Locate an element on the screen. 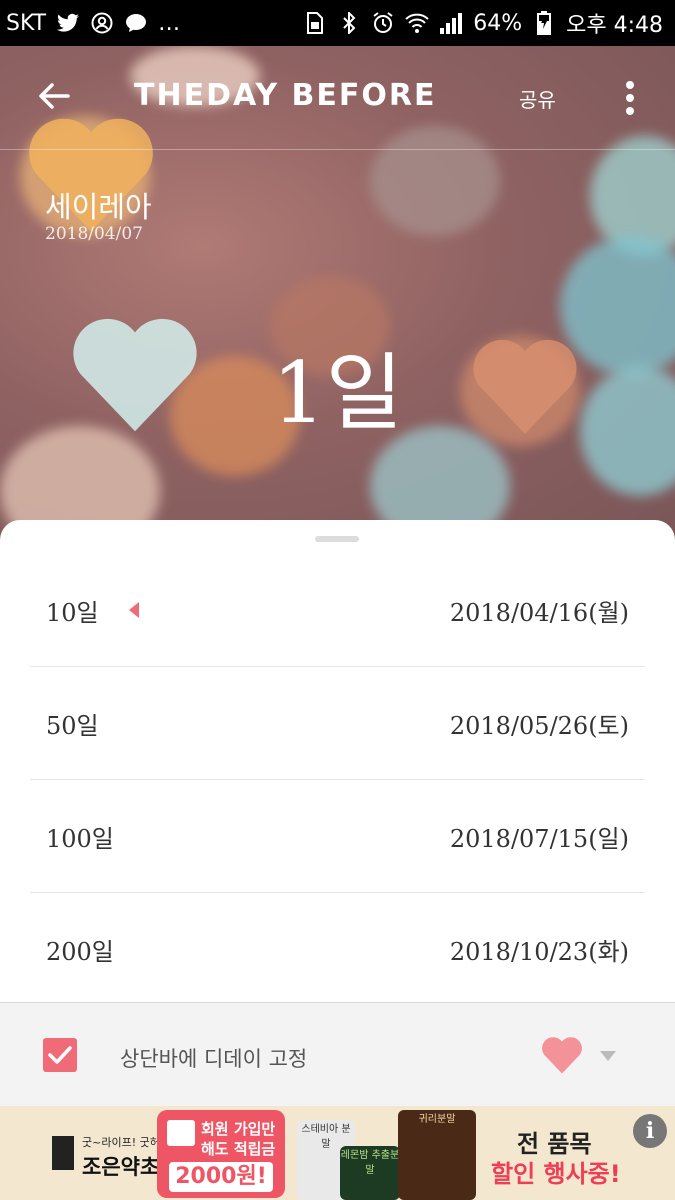 The width and height of the screenshot is (675, 1200). chat-bubble-icon is located at coordinates (136, 23).